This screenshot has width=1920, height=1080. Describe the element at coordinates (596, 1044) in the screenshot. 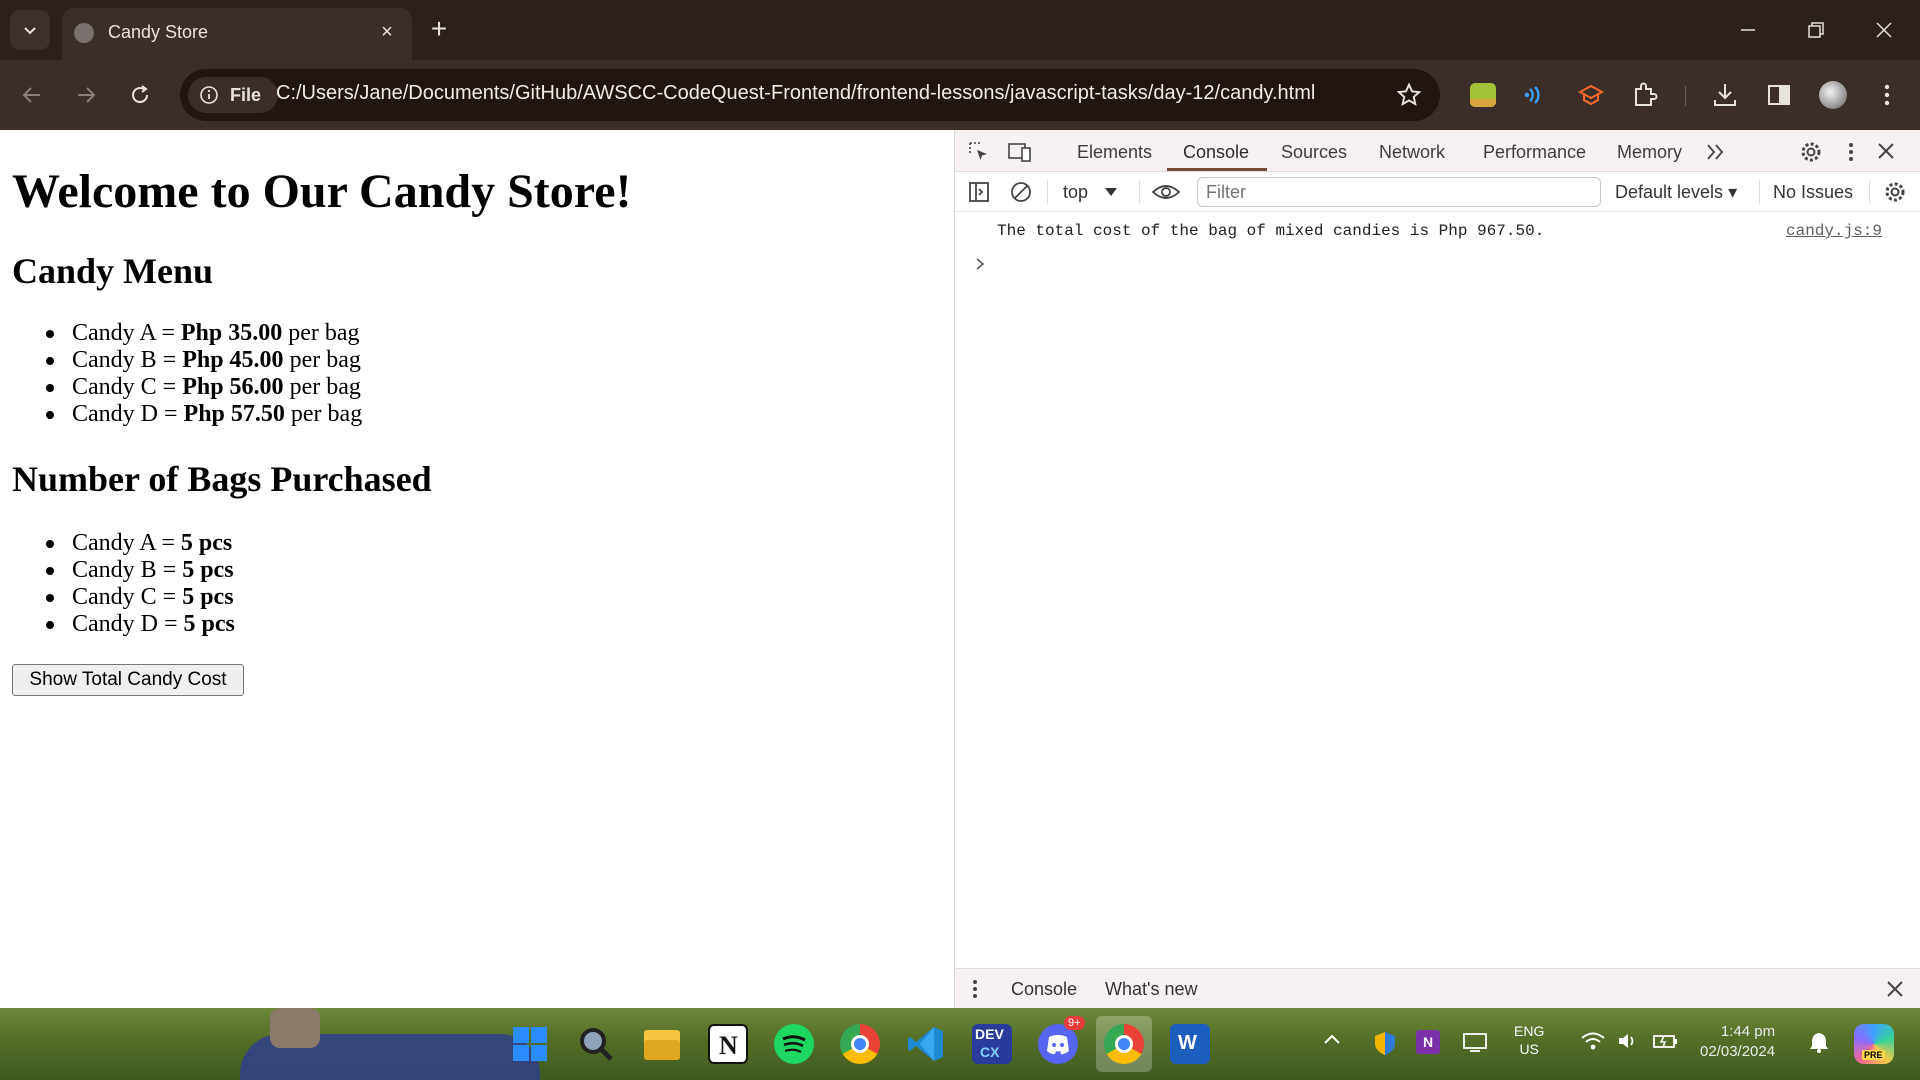

I see `search-icon` at that location.